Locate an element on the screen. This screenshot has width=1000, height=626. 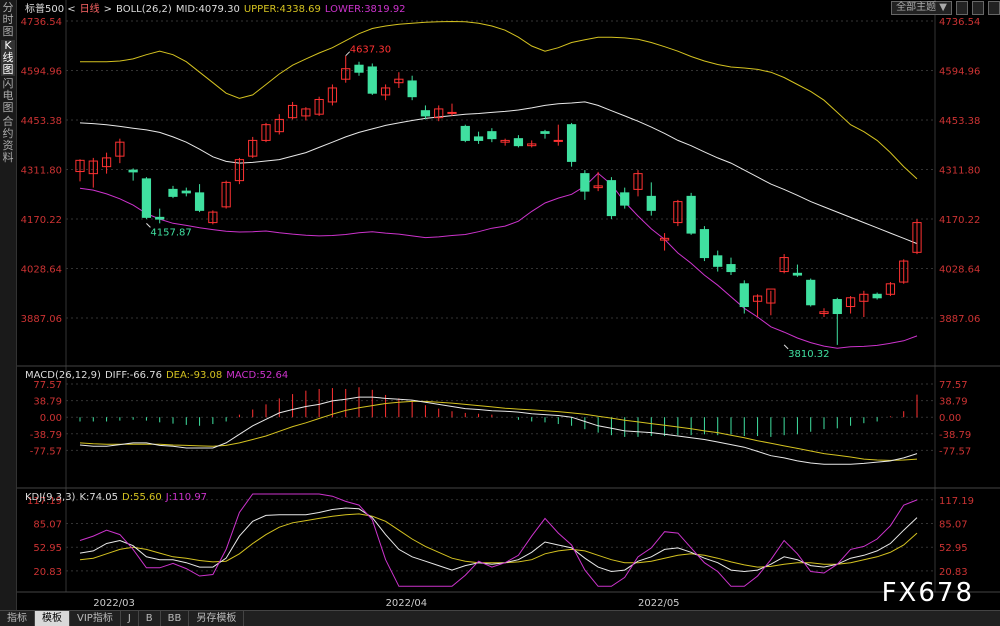
chevron-down-icon: ▼ is located at coordinates (943, 7).